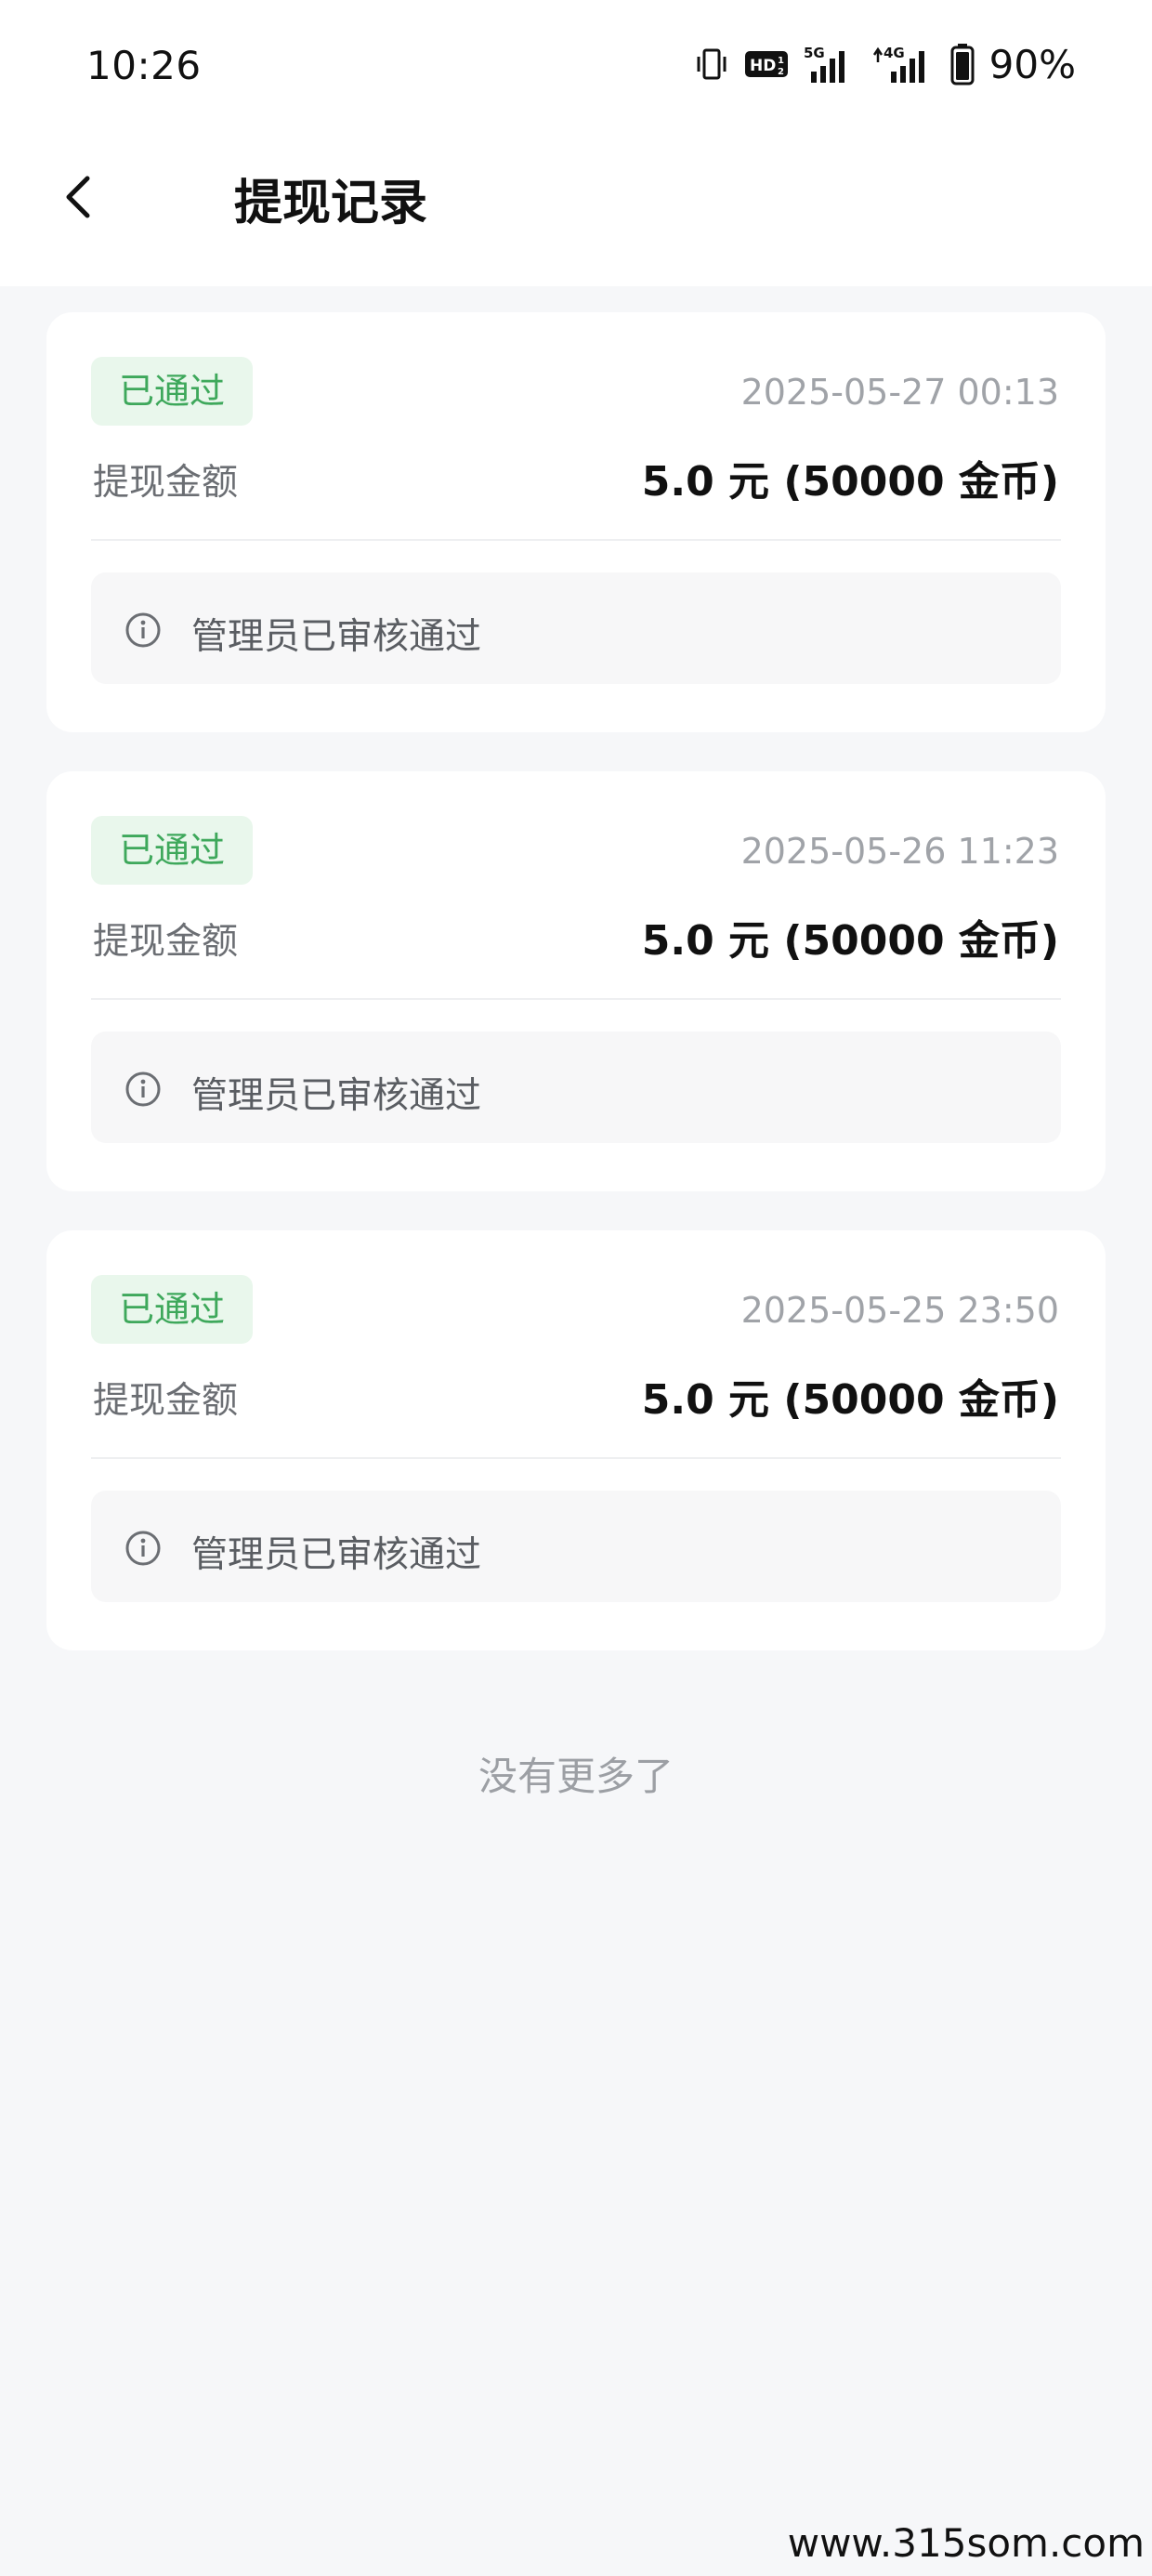 The image size is (1152, 2576). I want to click on chevron-left-icon, so click(78, 197).